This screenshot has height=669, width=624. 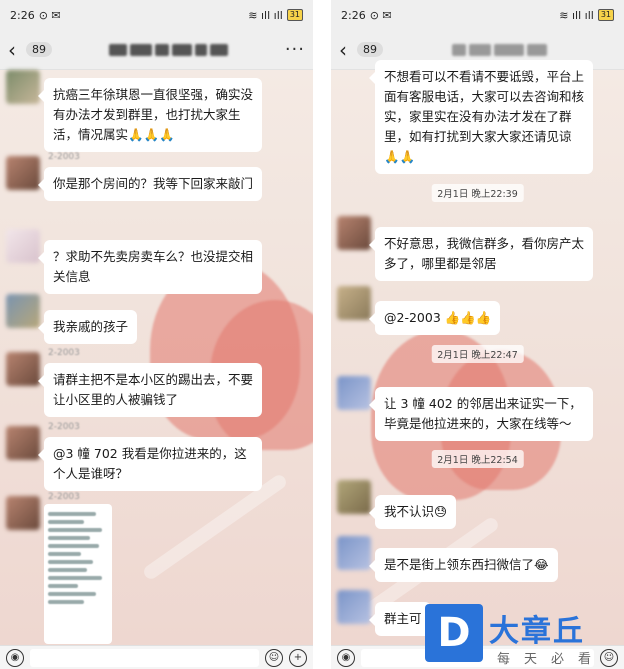 What do you see at coordinates (150, 390) in the screenshot?
I see `message-bubble: 请群主把不是本小区的踢出去，不要让小区里的人被骗钱了` at bounding box center [150, 390].